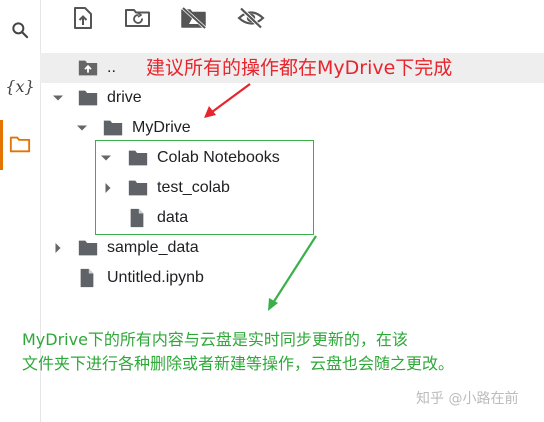 The image size is (544, 422). I want to click on search-button, so click(20, 30).